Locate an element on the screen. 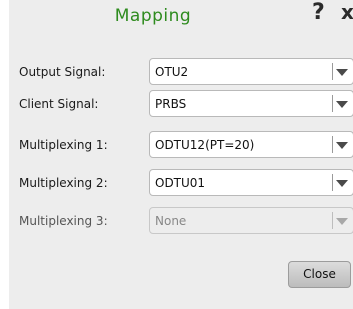 Image resolution: width=353 pixels, height=309 pixels. output-signal-select: OTU2 is located at coordinates (251, 71).